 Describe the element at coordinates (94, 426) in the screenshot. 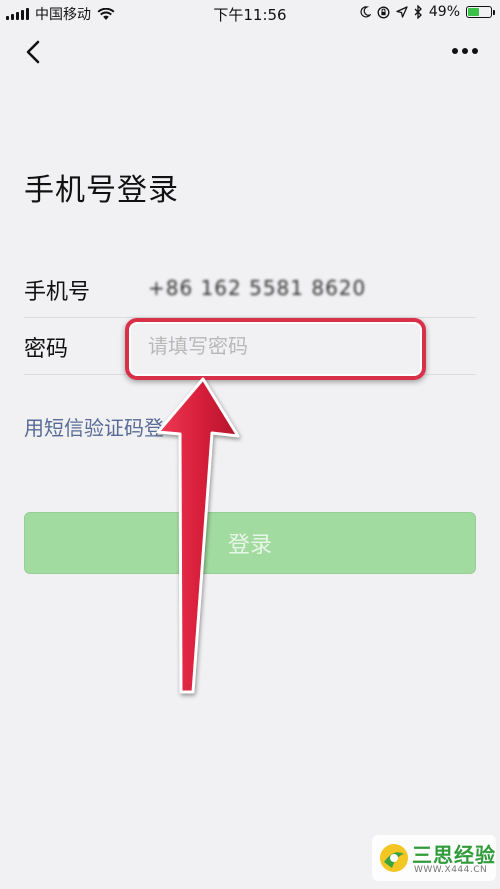

I see `sms-code-login-link: 用短信验证码登` at that location.